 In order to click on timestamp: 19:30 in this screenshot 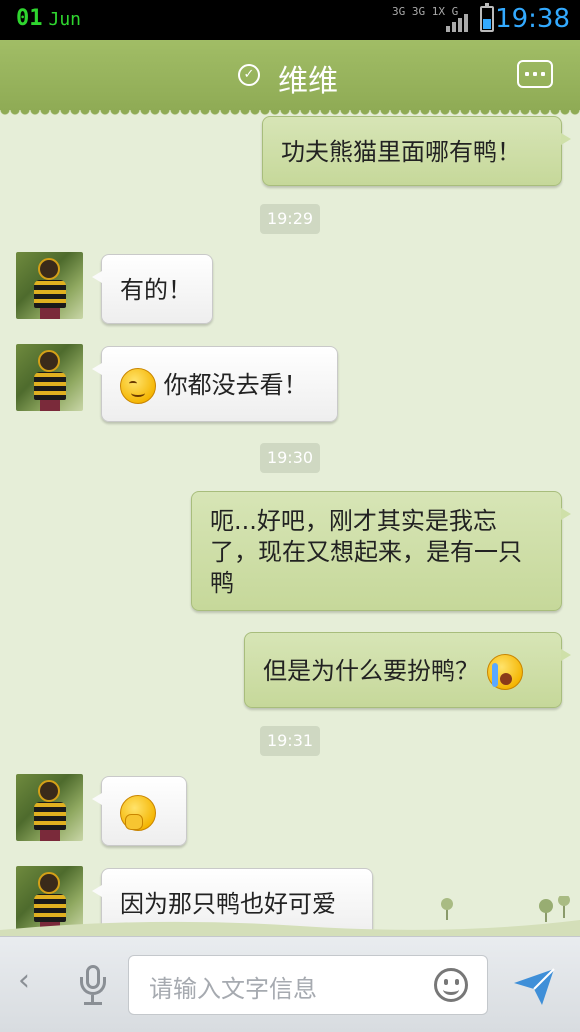, I will do `click(290, 458)`.